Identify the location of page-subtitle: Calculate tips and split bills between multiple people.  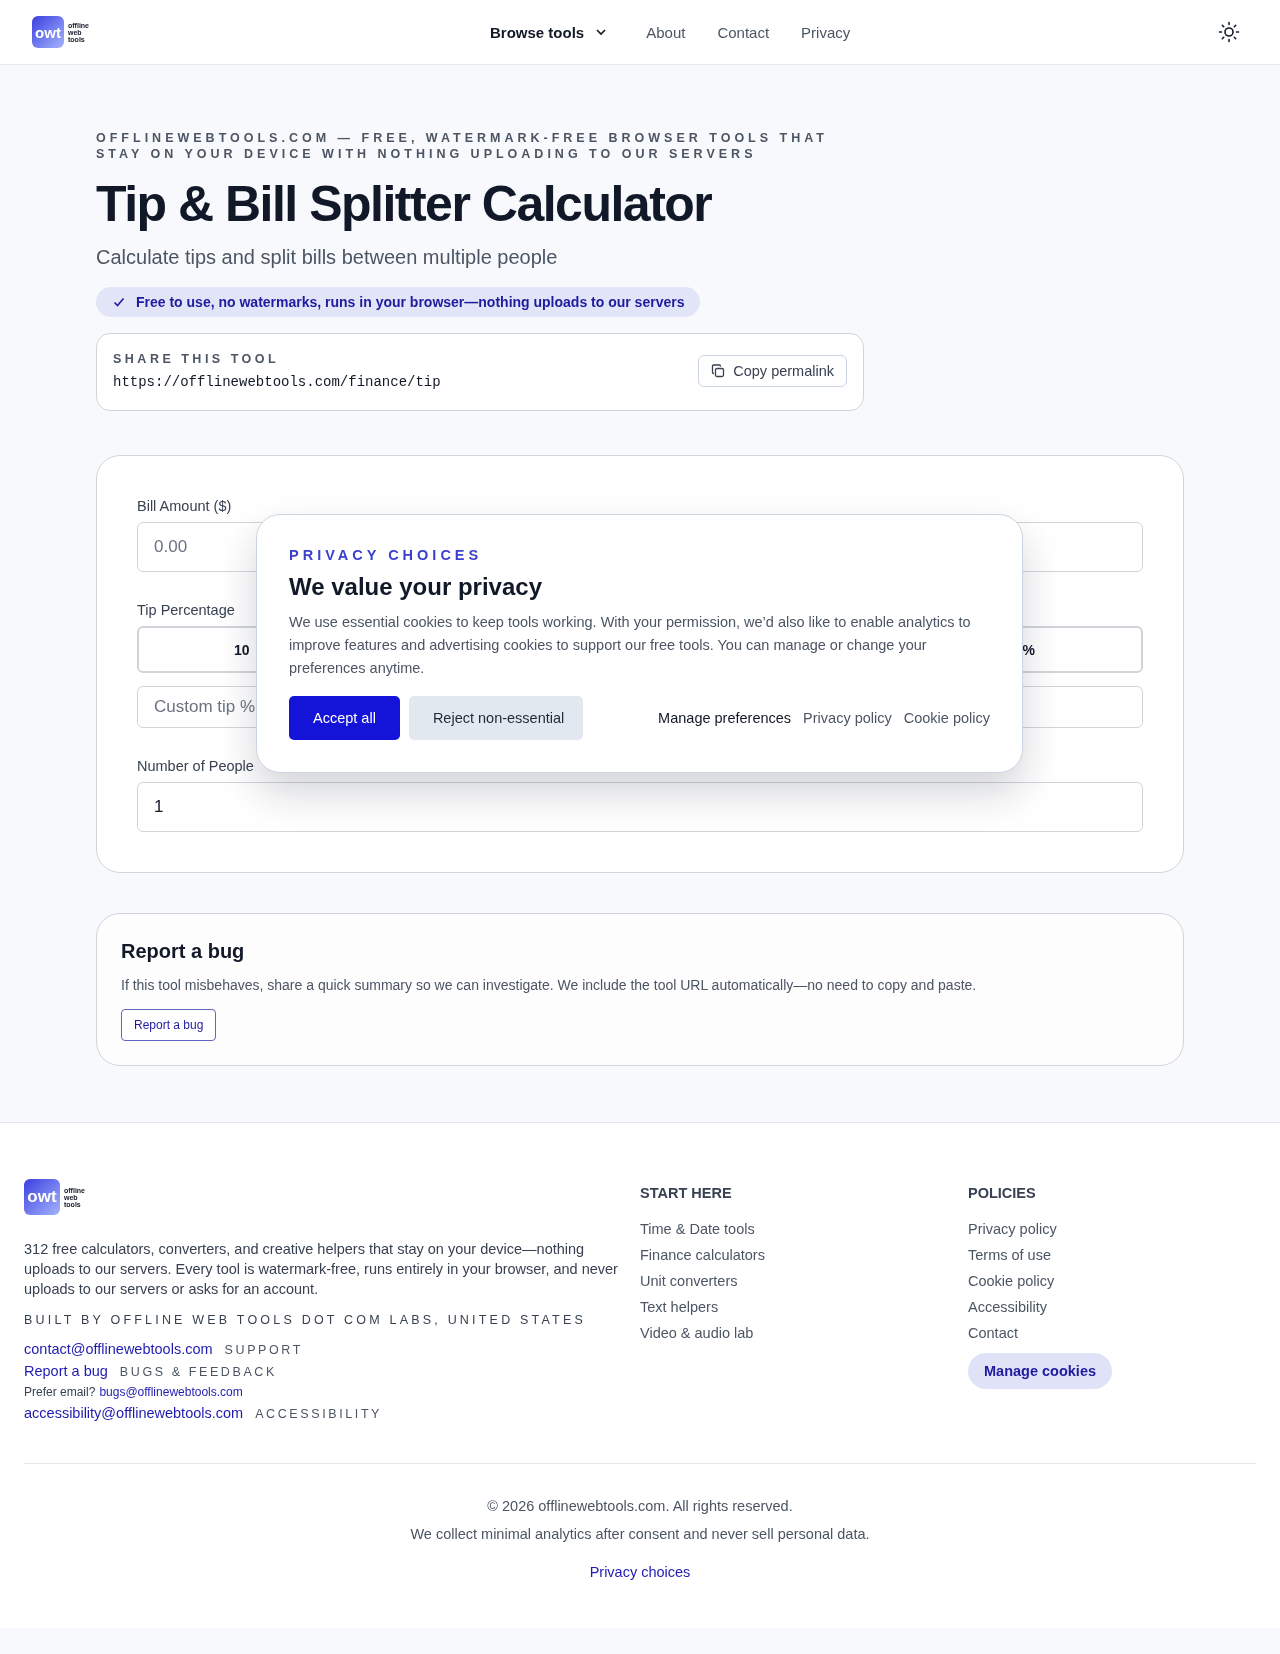
(327, 257).